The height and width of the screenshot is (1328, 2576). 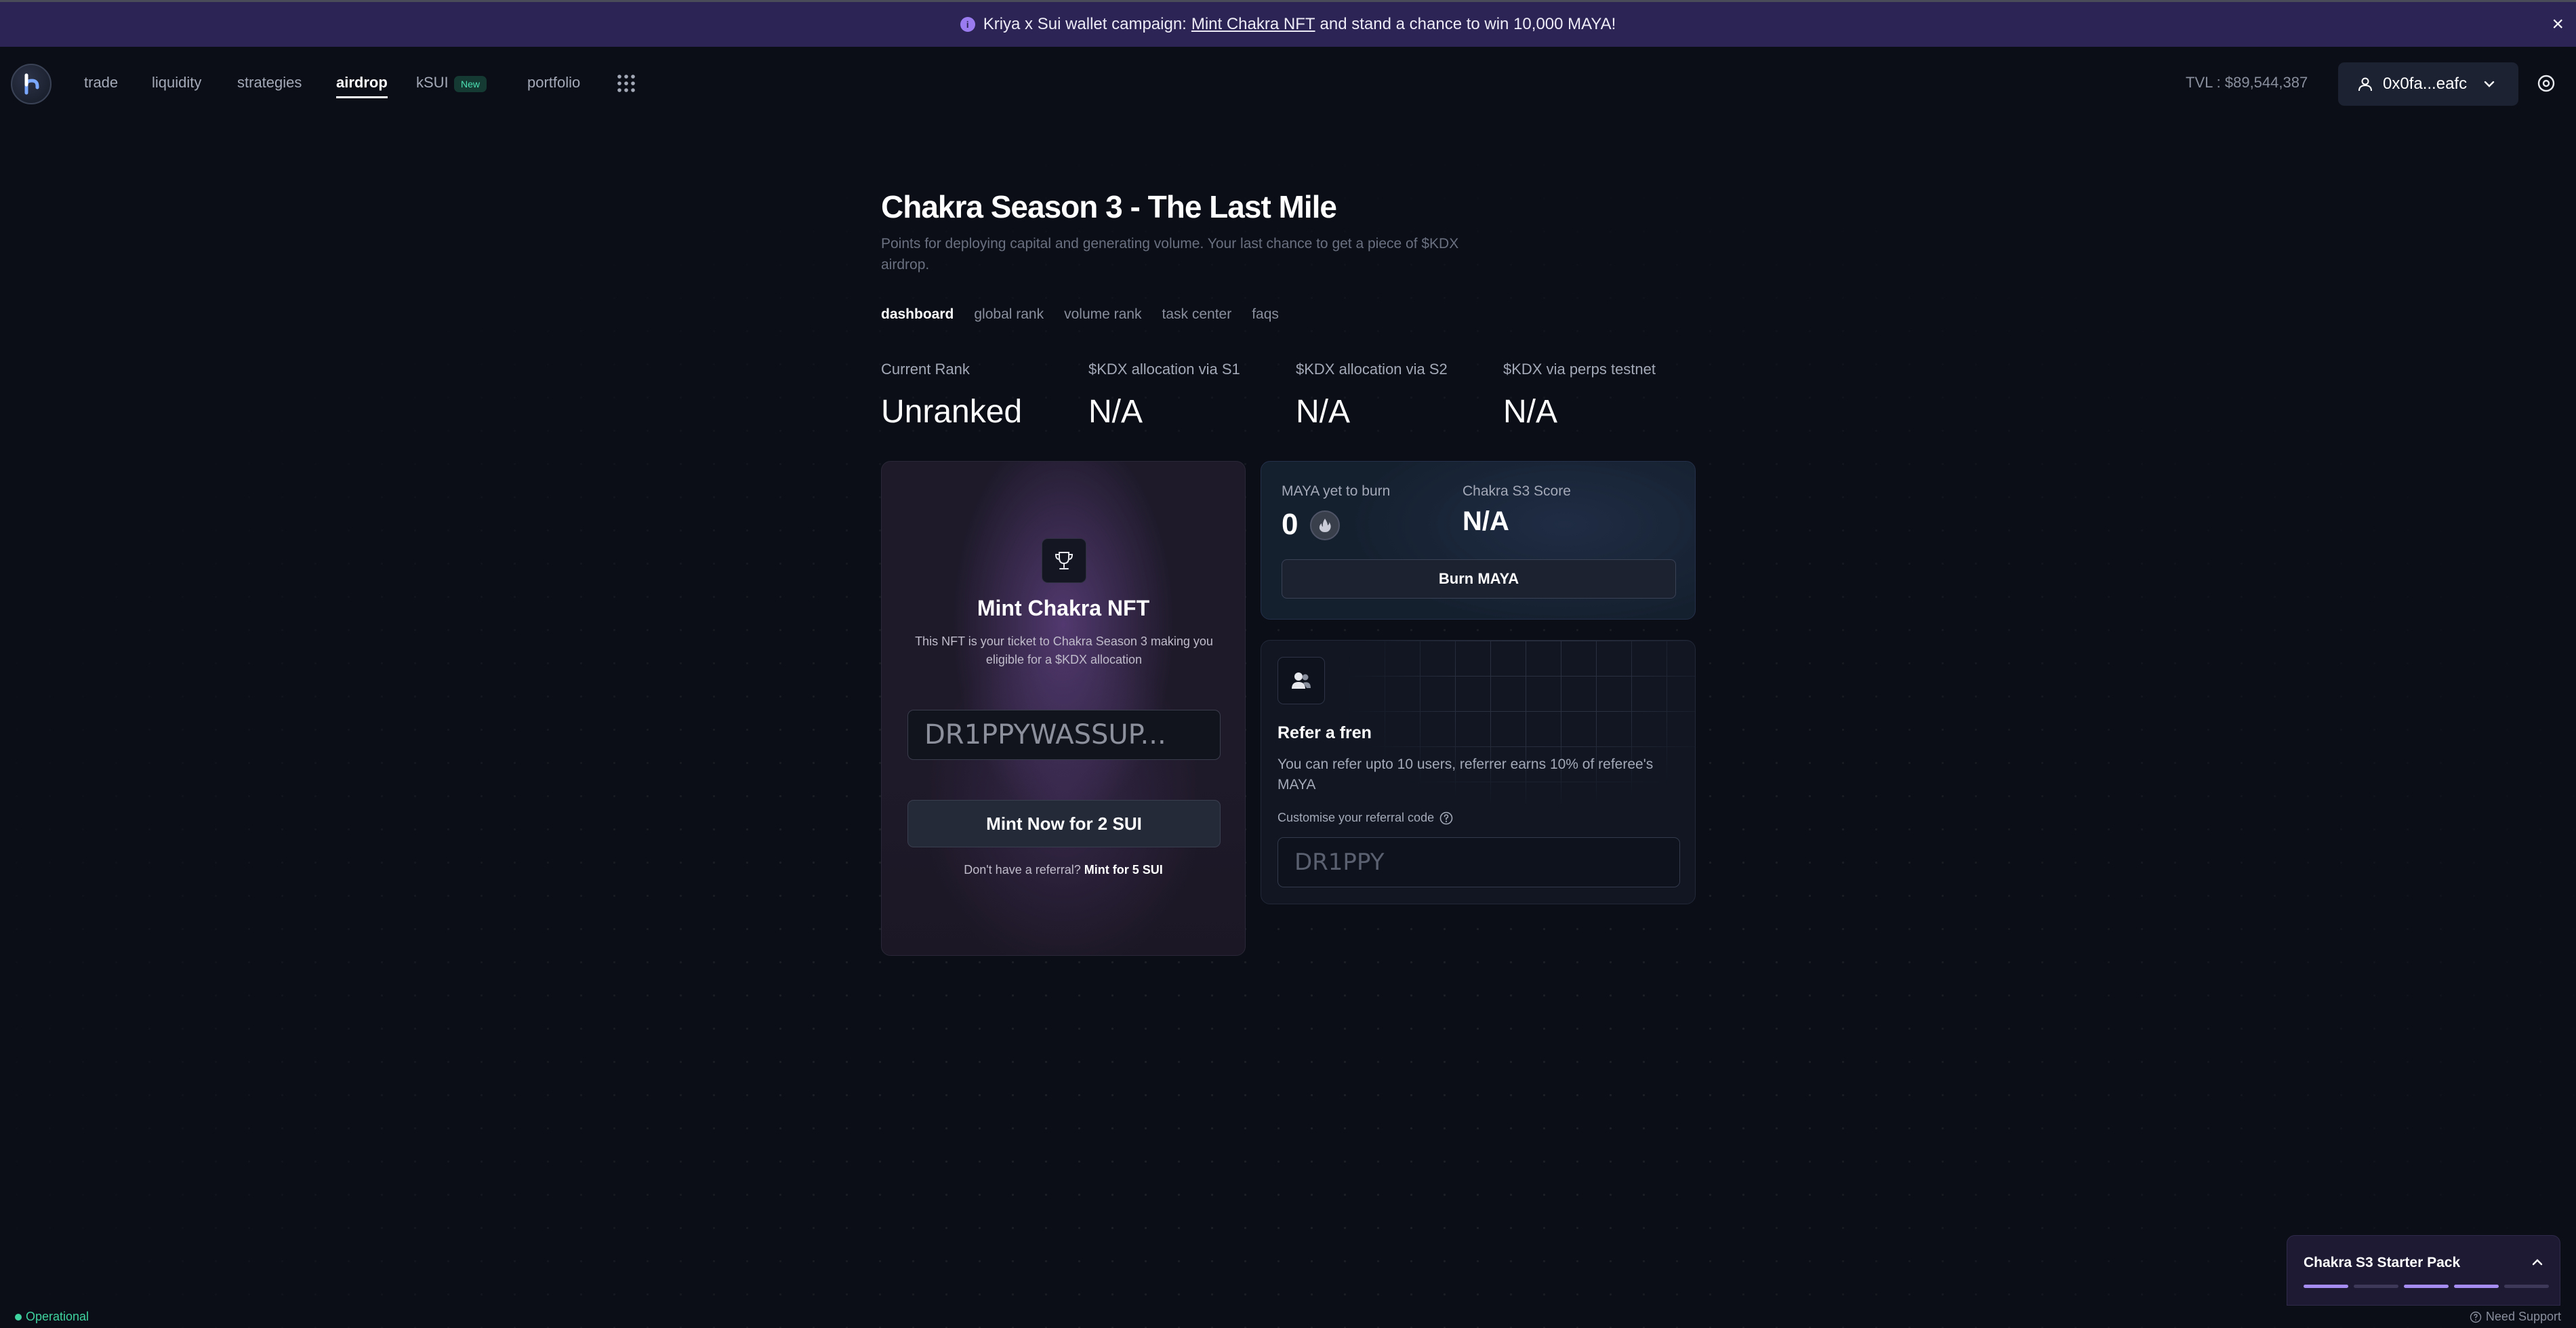 I want to click on burn-maya-button: Burn MAYA, so click(x=1479, y=579).